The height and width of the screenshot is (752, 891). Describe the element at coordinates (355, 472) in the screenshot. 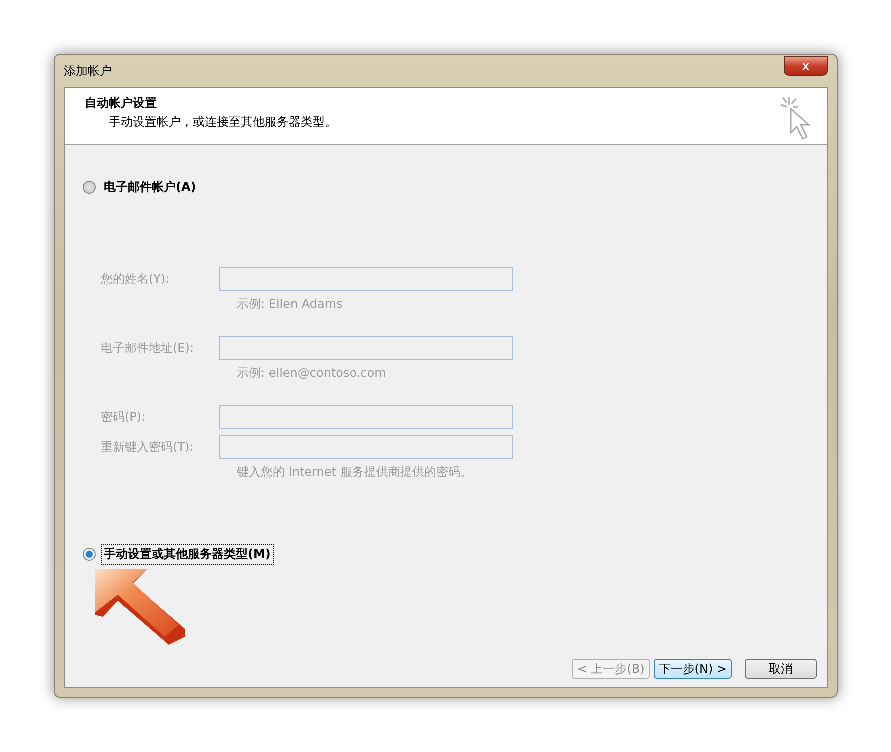

I see `field-hint: 键入您的 Internet 服务提供商提供的密码。` at that location.